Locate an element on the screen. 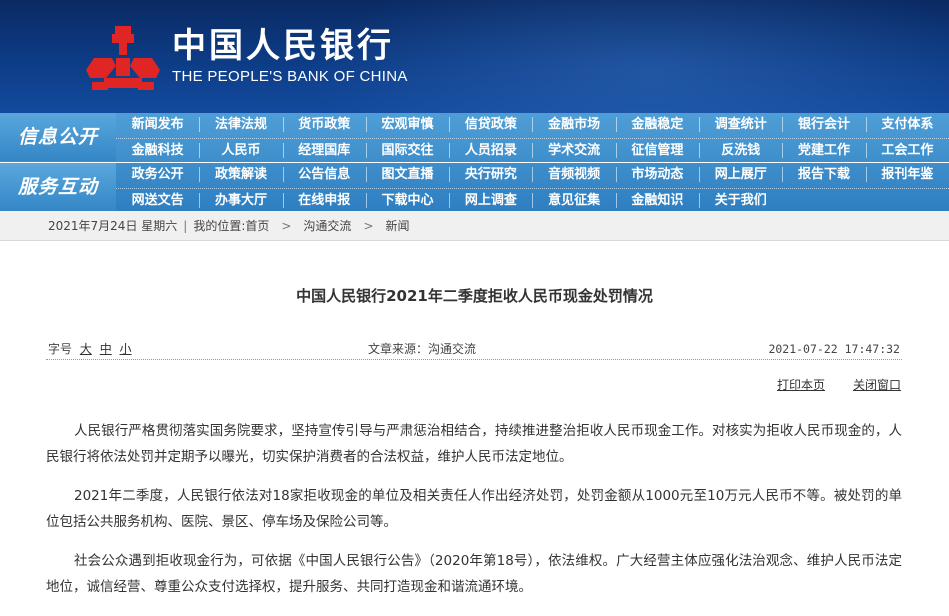  nav-item: 图文直播 is located at coordinates (407, 175).